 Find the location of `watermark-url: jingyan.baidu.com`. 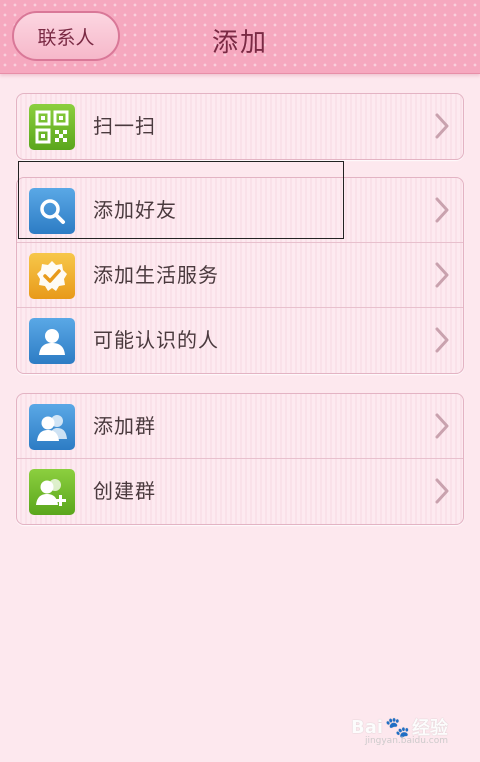

watermark-url: jingyan.baidu.com is located at coordinates (406, 741).